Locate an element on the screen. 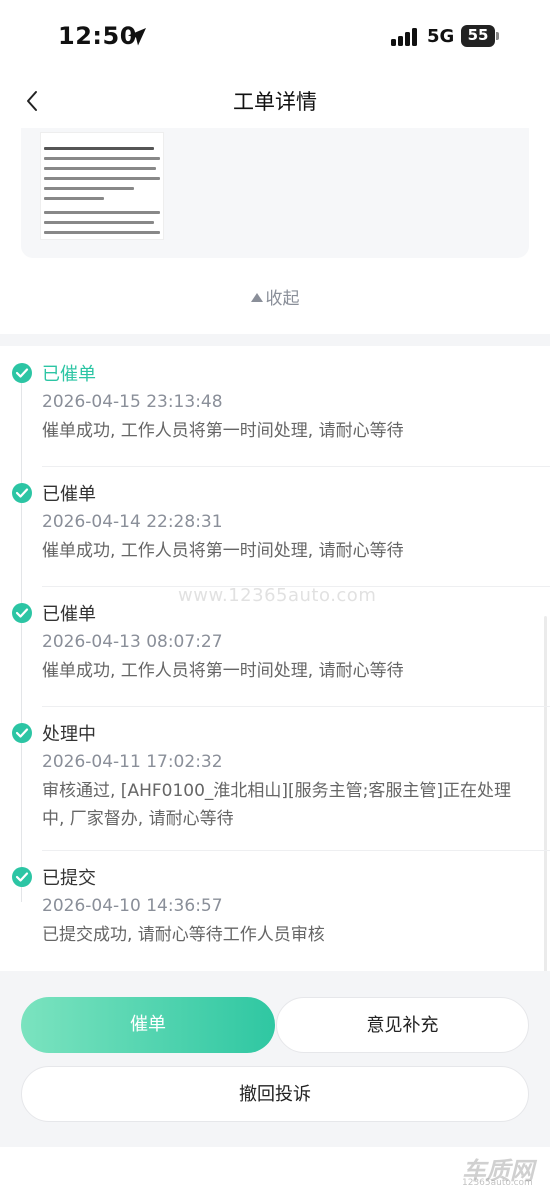 The height and width of the screenshot is (1191, 550). triangle-up-icon is located at coordinates (256, 297).